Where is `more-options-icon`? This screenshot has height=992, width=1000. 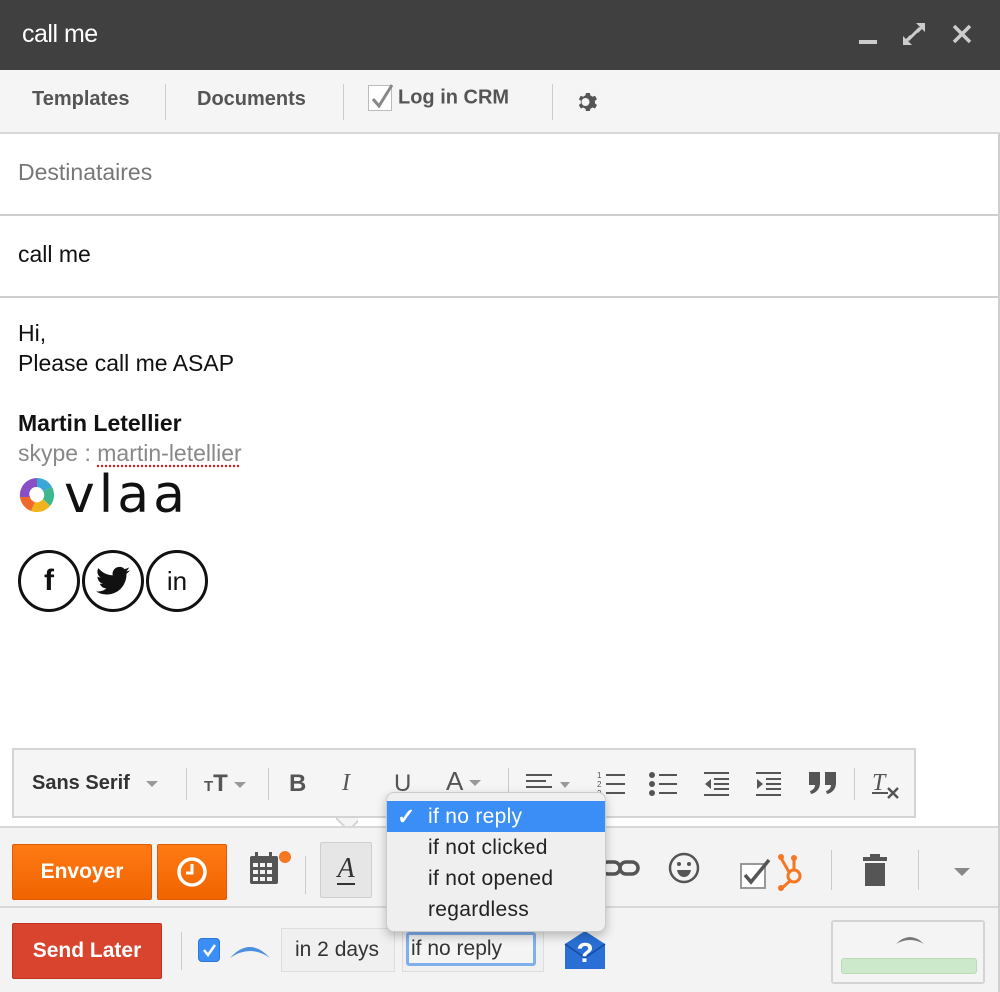
more-options-icon is located at coordinates (962, 872).